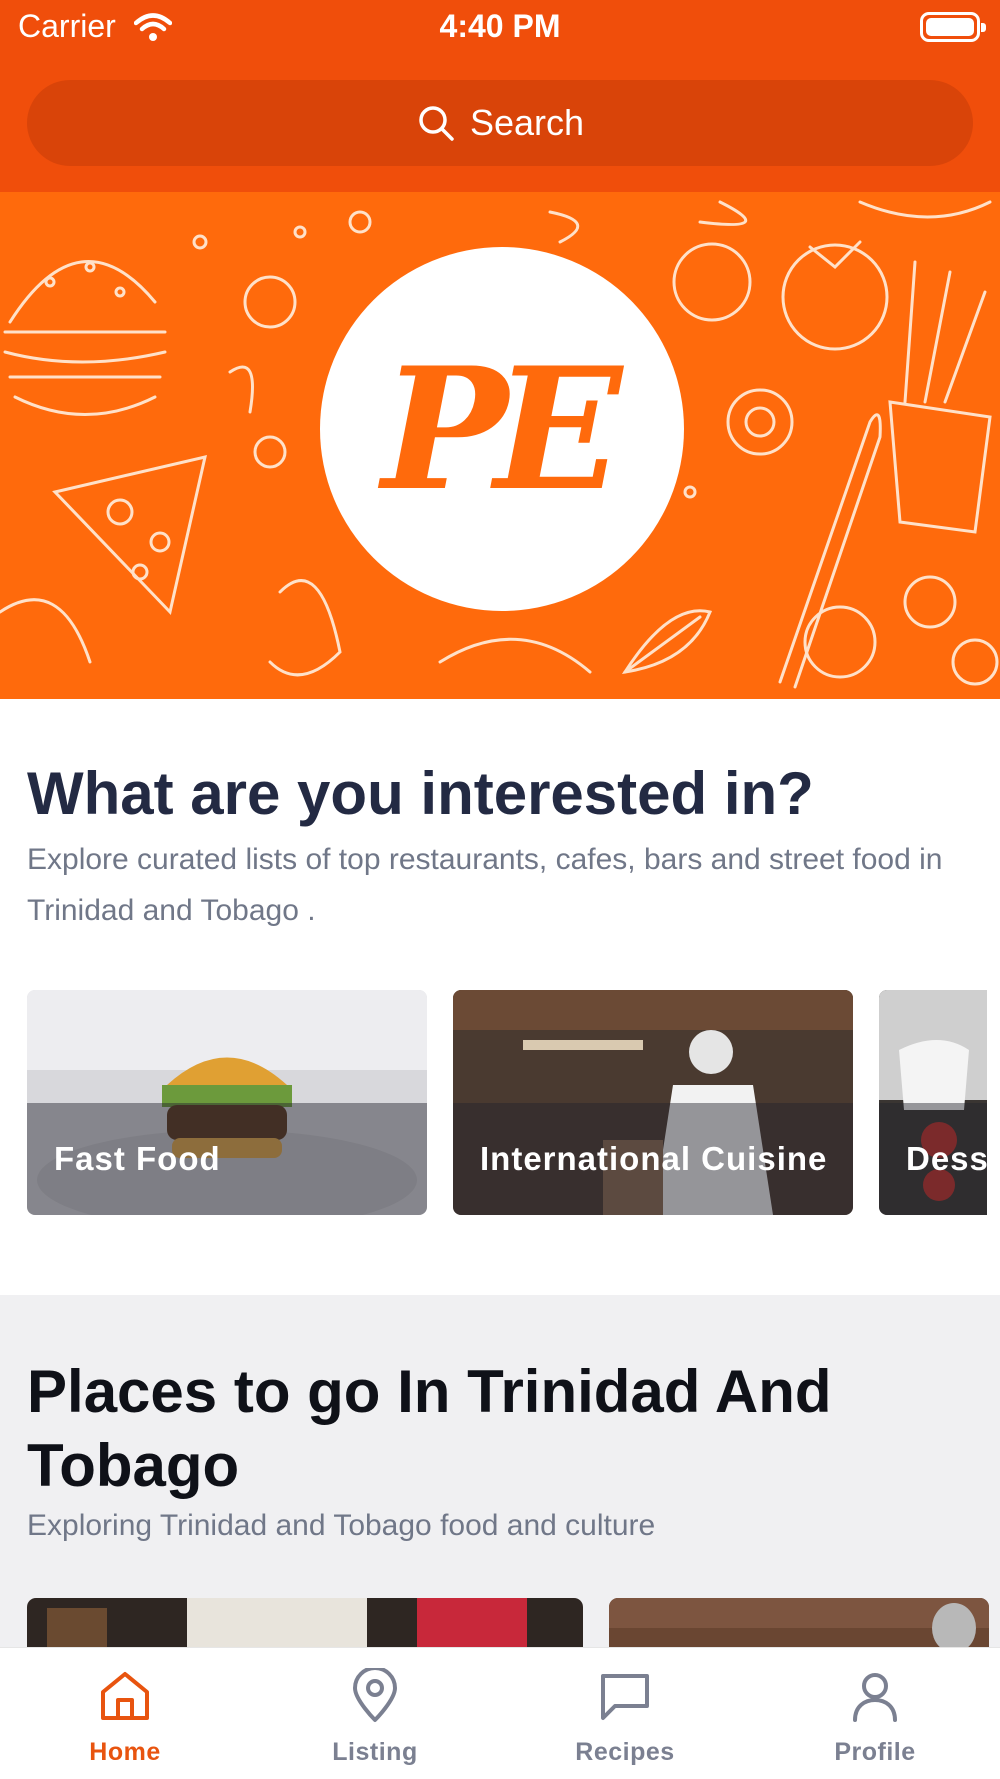 Image resolution: width=1000 pixels, height=1779 pixels. I want to click on category-label: Desserts, so click(946, 1158).